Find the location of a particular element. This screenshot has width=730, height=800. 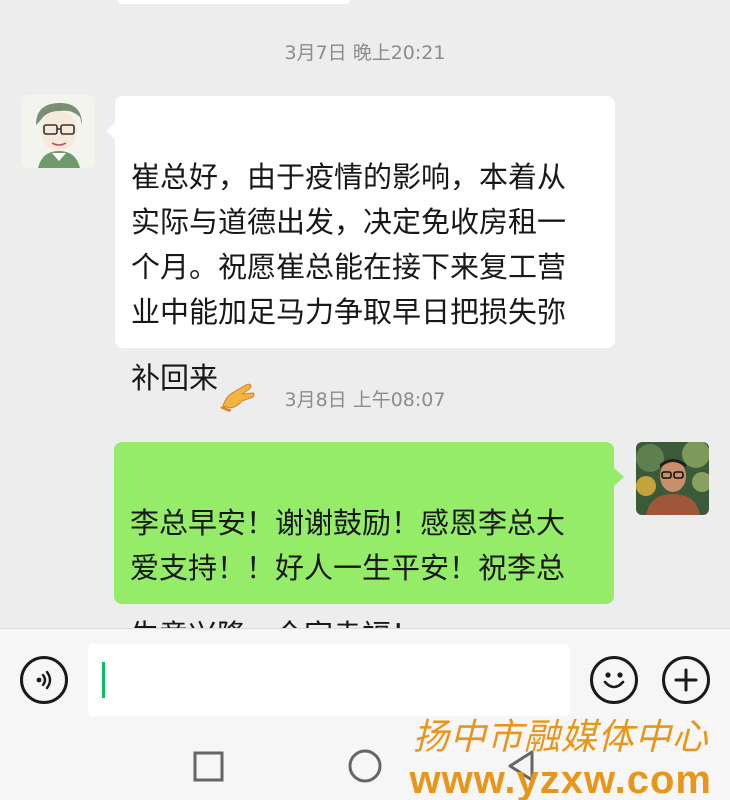

voice-button is located at coordinates (44, 680).